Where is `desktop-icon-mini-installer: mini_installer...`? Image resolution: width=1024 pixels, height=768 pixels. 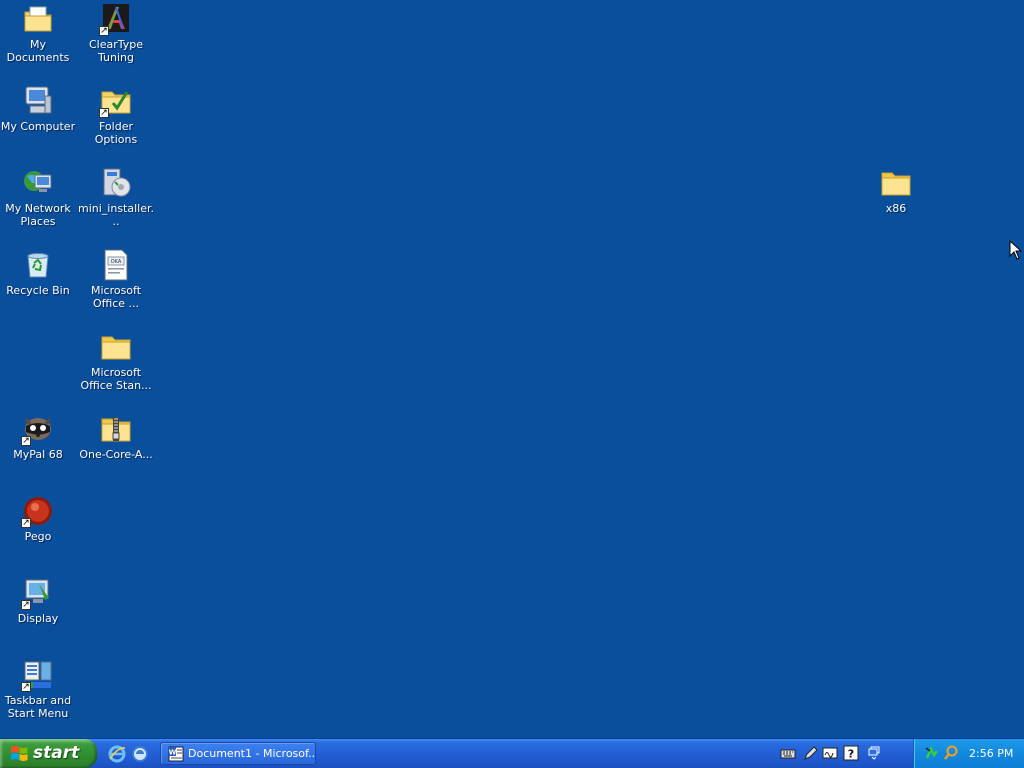 desktop-icon-mini-installer: mini_installer... is located at coordinates (116, 197).